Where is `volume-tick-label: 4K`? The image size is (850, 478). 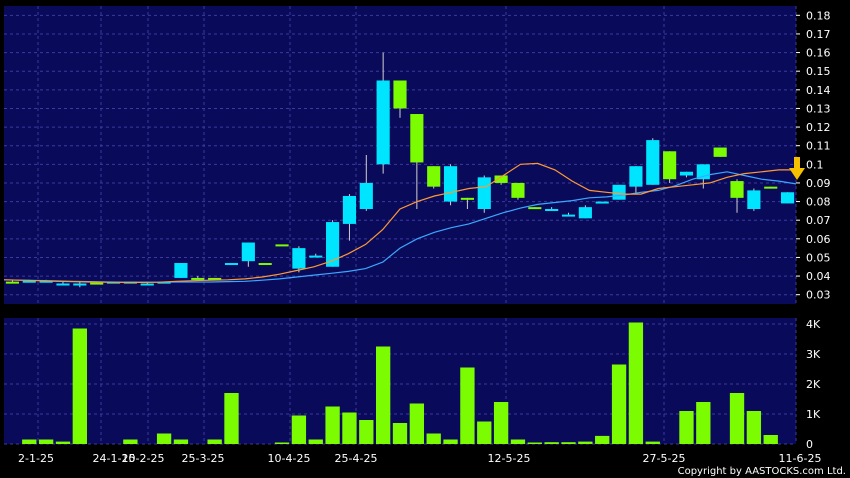 volume-tick-label: 4K is located at coordinates (813, 324).